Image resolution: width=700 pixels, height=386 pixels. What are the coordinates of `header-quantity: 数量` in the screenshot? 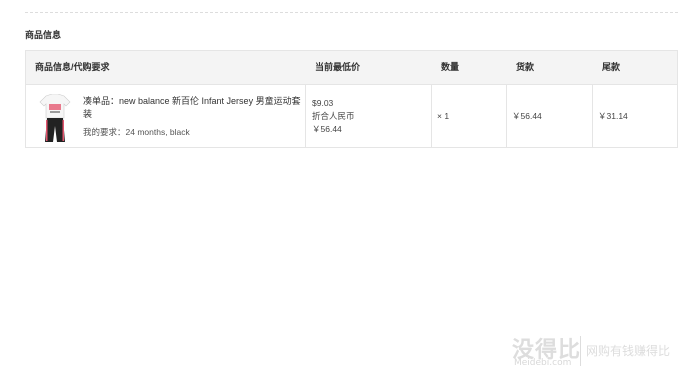 It's located at (450, 67).